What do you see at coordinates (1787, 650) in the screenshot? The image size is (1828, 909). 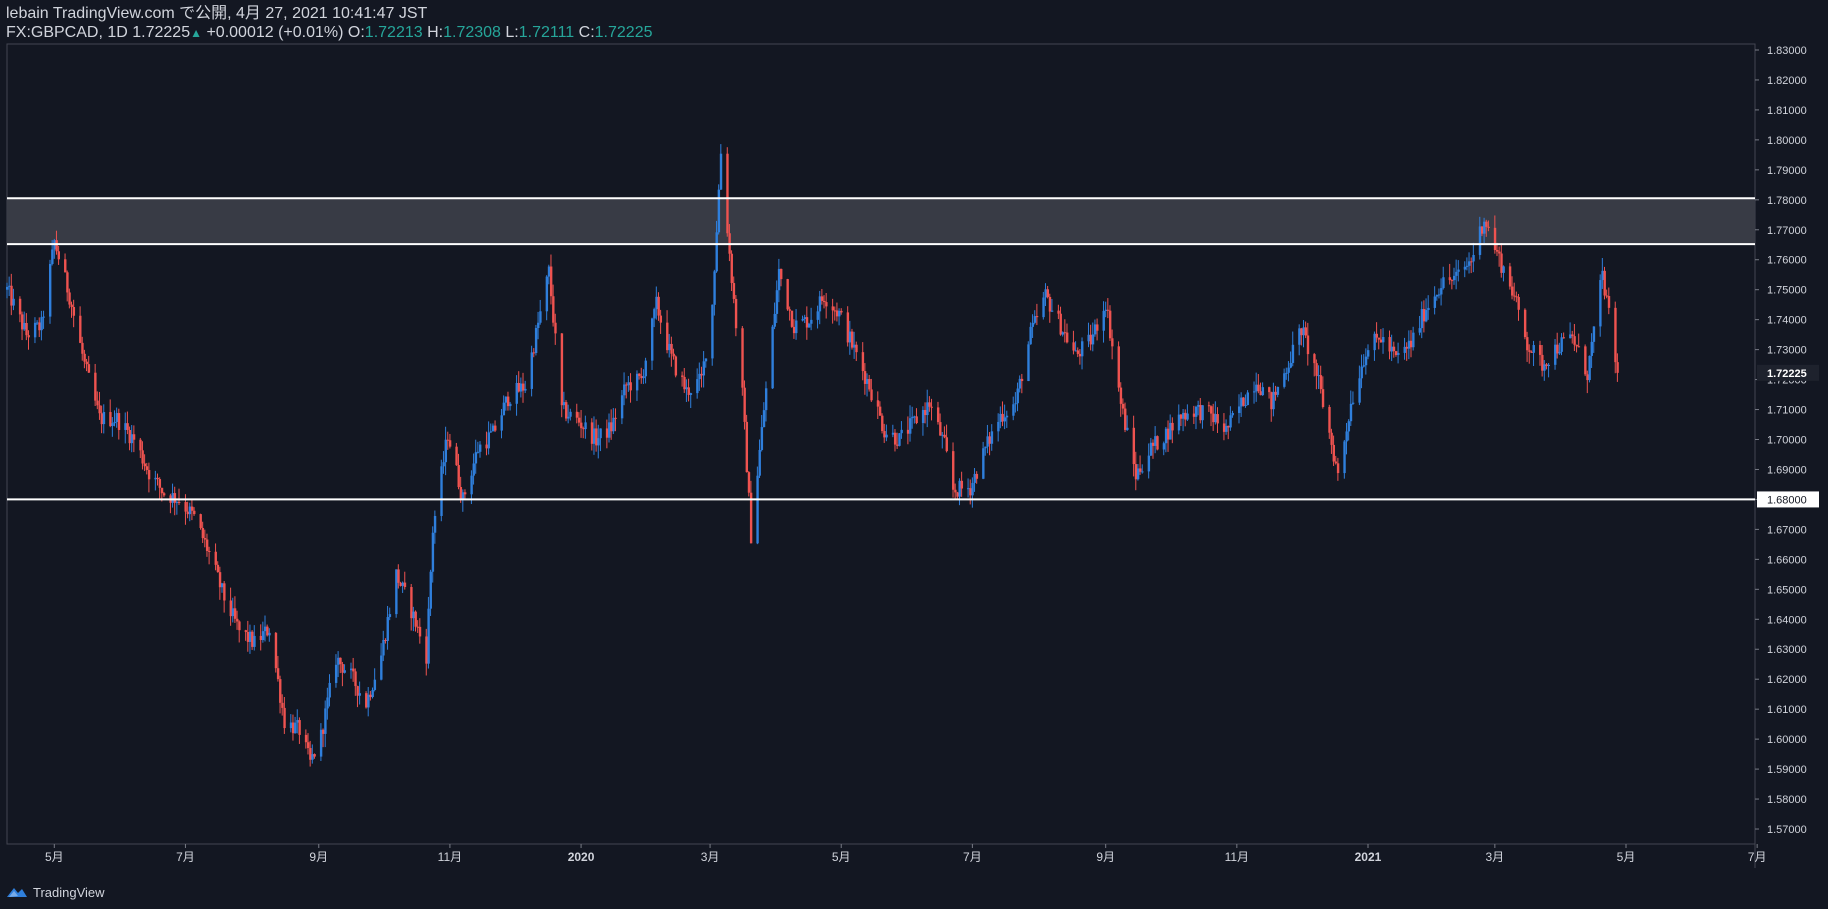 I see `y-tick-label: 1.63000` at bounding box center [1787, 650].